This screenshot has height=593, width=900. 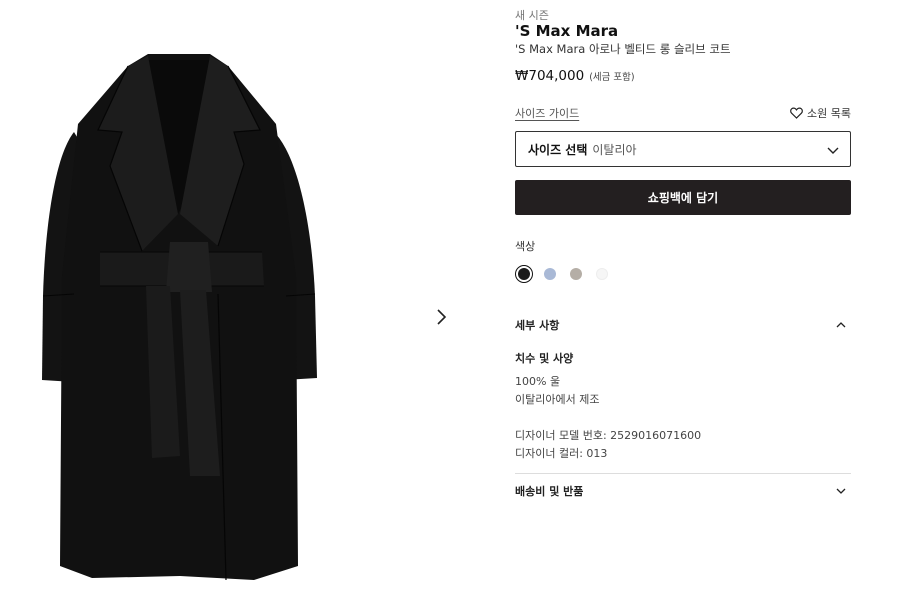 What do you see at coordinates (550, 76) in the screenshot?
I see `price: ₩704,000` at bounding box center [550, 76].